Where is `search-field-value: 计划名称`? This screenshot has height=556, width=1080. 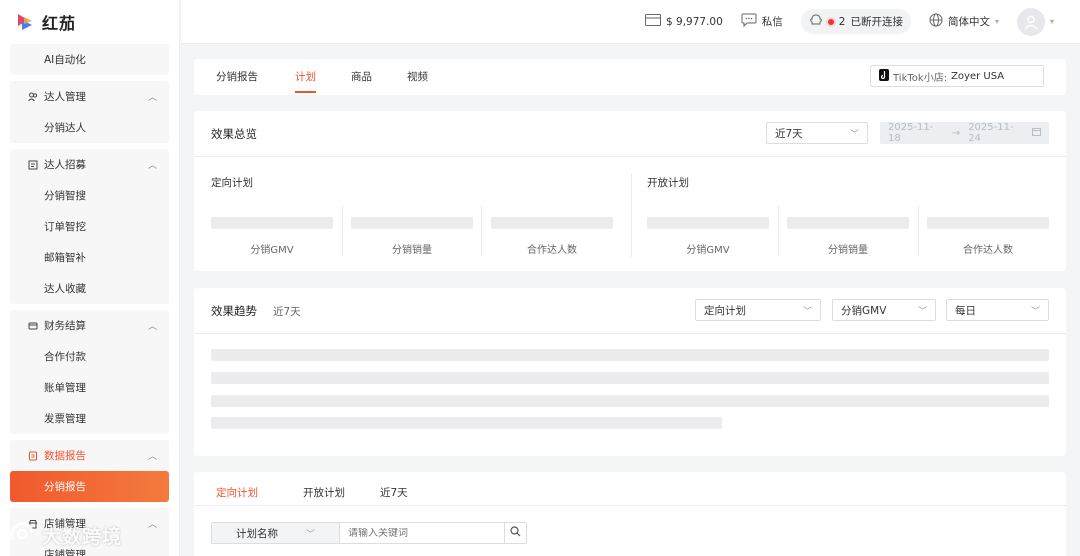 search-field-value: 计划名称 is located at coordinates (256, 533).